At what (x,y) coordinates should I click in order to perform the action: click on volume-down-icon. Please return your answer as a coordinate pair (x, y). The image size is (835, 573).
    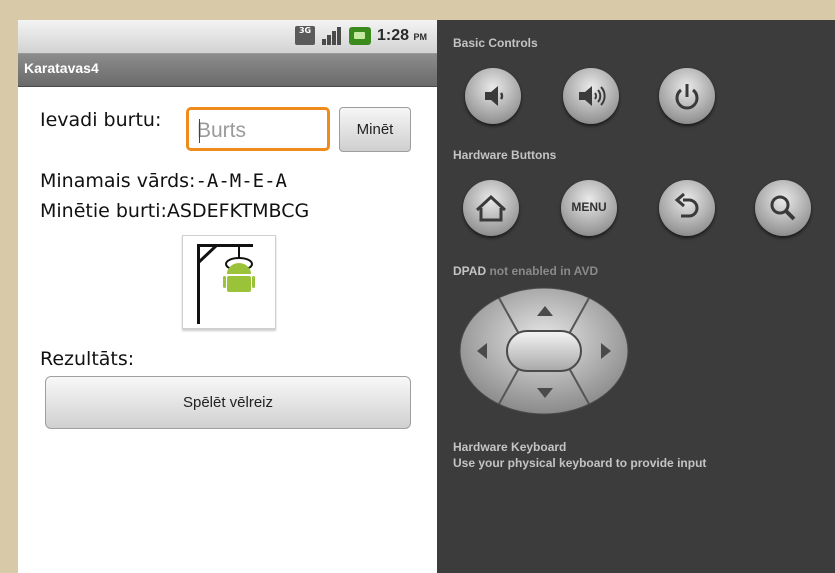
    Looking at the image, I should click on (493, 96).